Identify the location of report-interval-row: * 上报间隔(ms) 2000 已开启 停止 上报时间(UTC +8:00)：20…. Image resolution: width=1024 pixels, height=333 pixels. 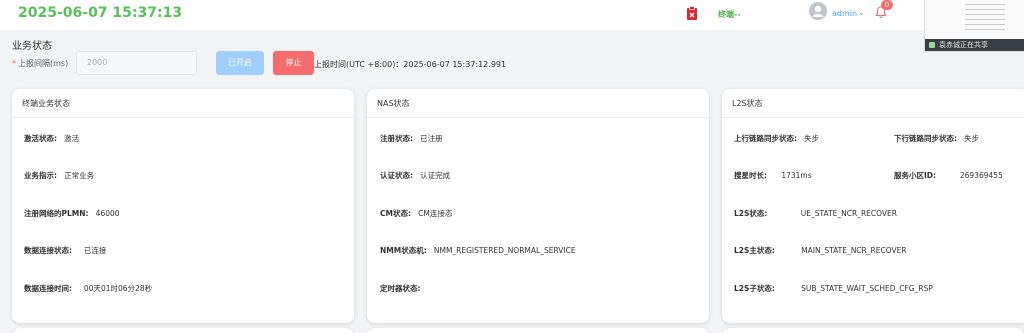
(462, 63).